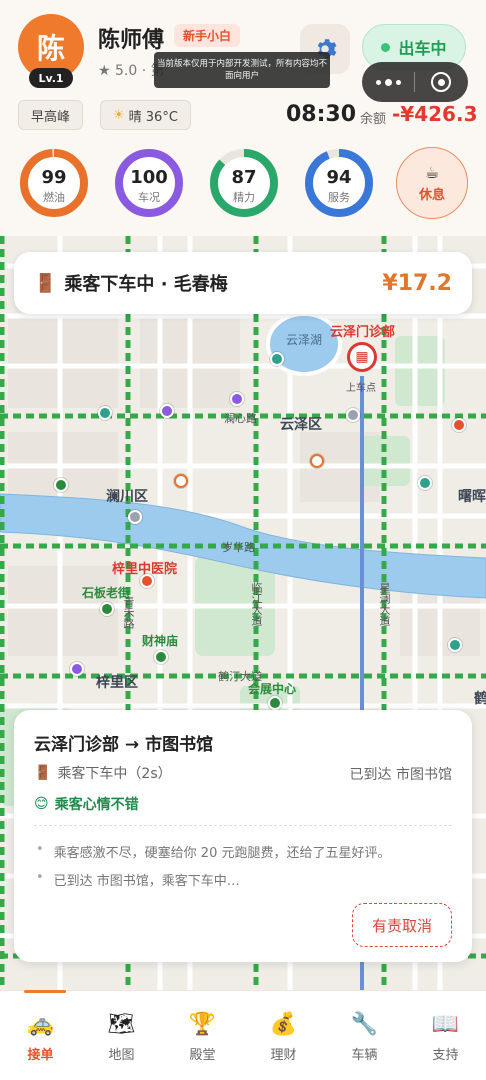  I want to click on close-target-icon, so click(441, 82).